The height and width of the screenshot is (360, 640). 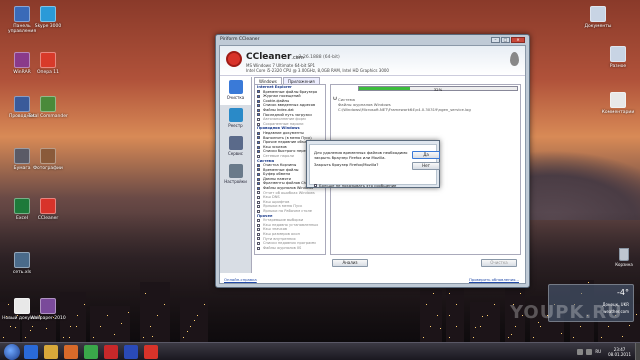 What do you see at coordinates (235, 119) in the screenshot?
I see `sidebar-item: Реестр` at bounding box center [235, 119].